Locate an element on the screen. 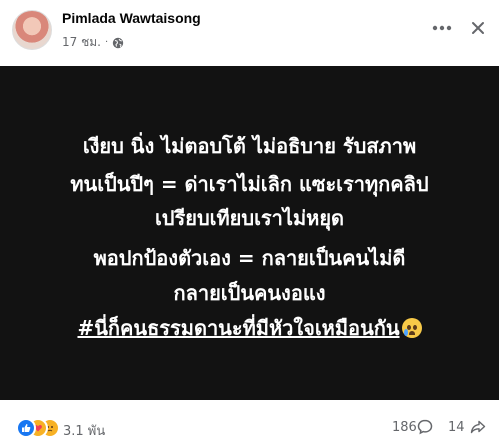 Image resolution: width=499 pixels, height=447 pixels. post-time: 17 ชม. is located at coordinates (81, 42).